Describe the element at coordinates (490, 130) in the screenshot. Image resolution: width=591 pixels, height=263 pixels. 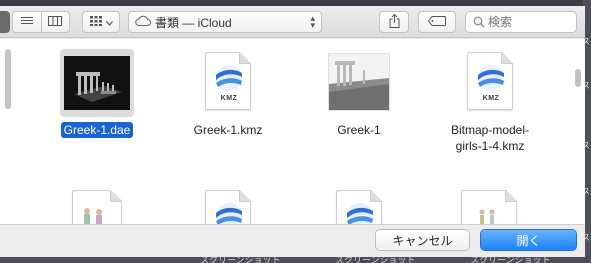
I see `file-name-label-line-1: Bitmap-model-` at that location.